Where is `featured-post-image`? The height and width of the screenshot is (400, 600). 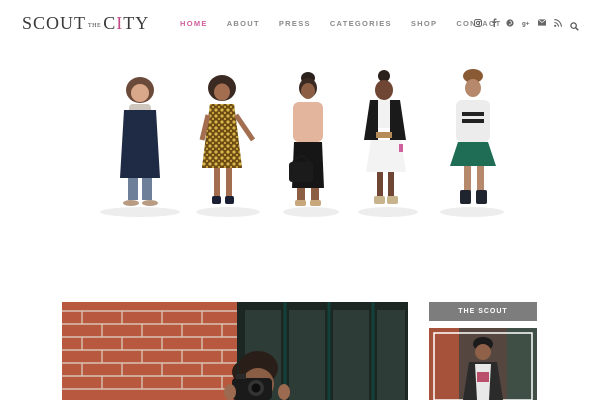 featured-post-image is located at coordinates (235, 351).